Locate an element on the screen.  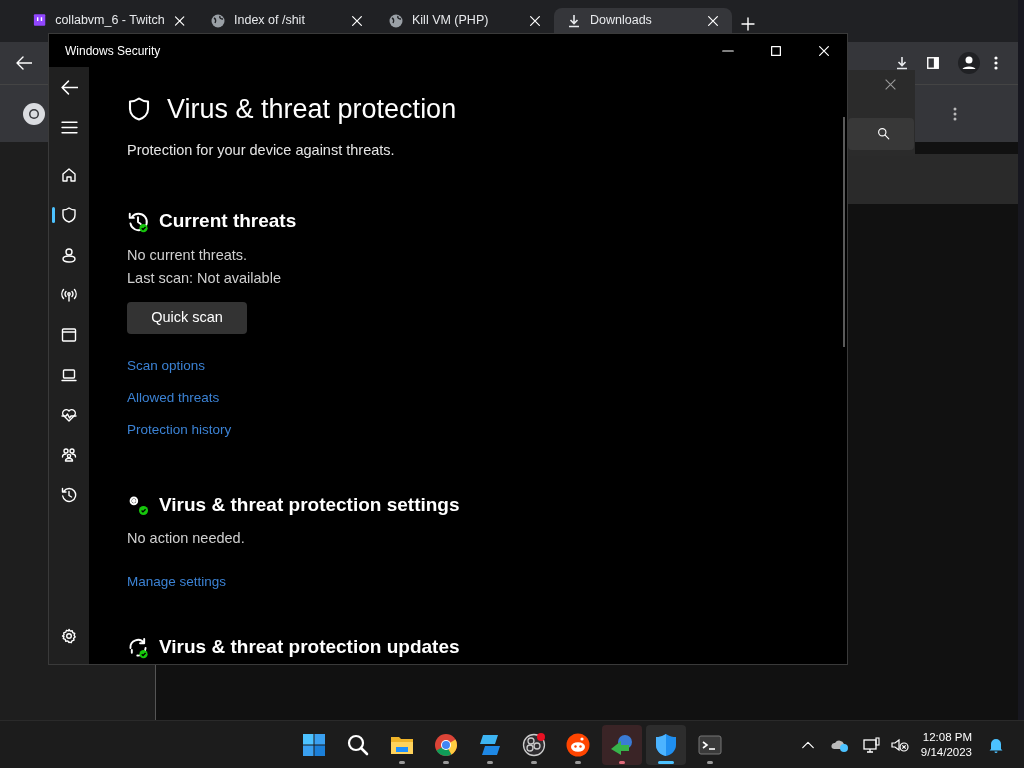
search-field is located at coordinates (881, 134).